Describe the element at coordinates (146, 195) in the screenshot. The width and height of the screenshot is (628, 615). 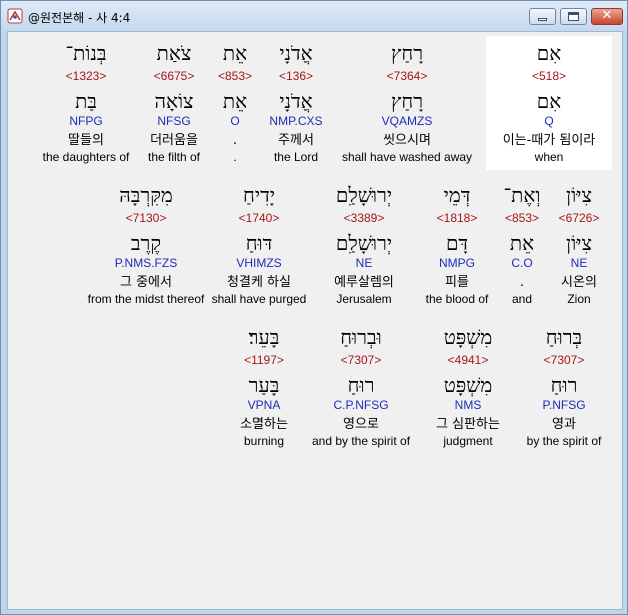
I see `hebrew-word: מִקִּרְבָּהּ` at that location.